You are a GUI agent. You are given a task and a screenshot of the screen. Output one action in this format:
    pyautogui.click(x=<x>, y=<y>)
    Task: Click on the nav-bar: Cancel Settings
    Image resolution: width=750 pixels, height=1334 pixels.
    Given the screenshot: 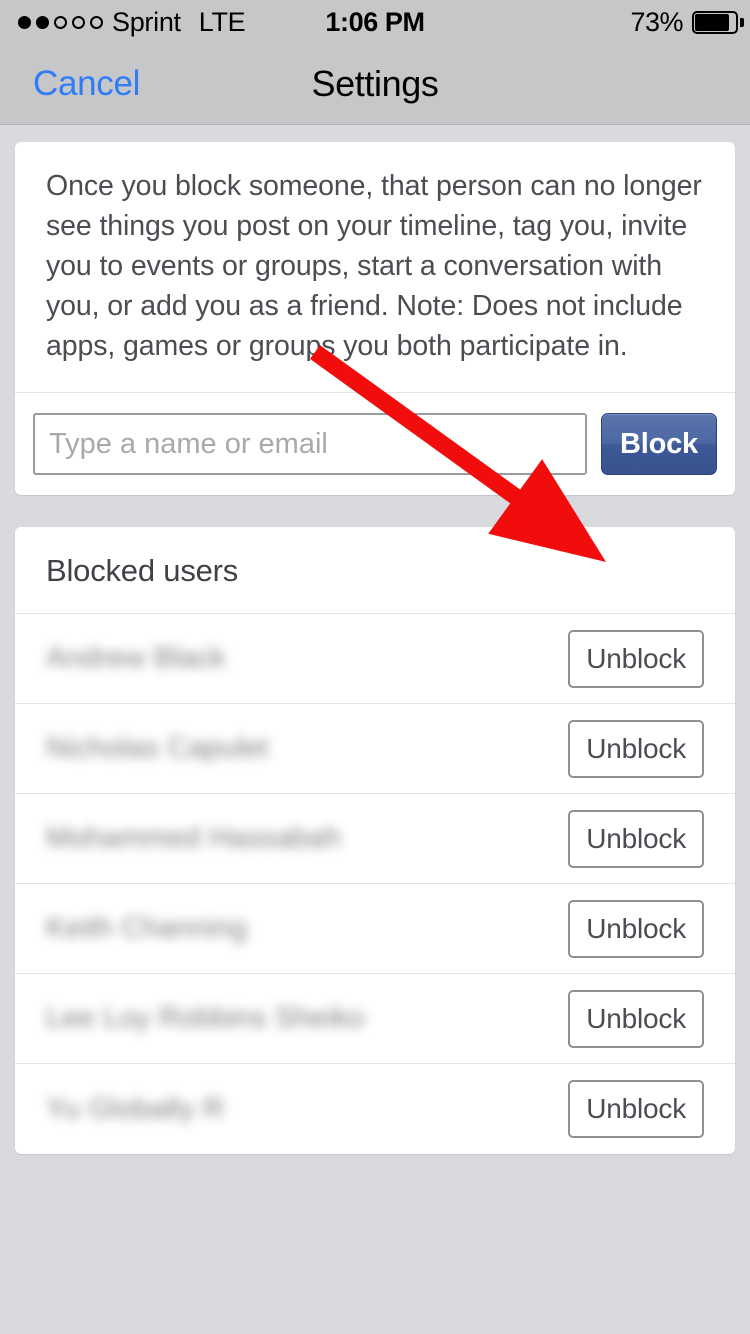 What is the action you would take?
    pyautogui.click(x=375, y=84)
    